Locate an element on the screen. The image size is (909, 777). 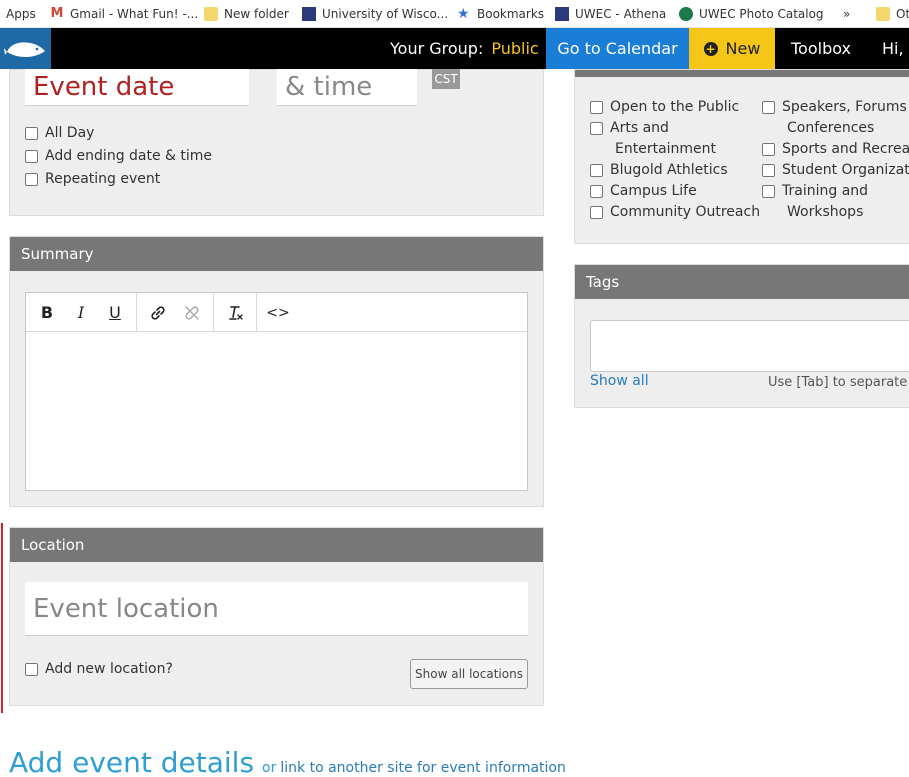
source-code-button: <> is located at coordinates (278, 312).